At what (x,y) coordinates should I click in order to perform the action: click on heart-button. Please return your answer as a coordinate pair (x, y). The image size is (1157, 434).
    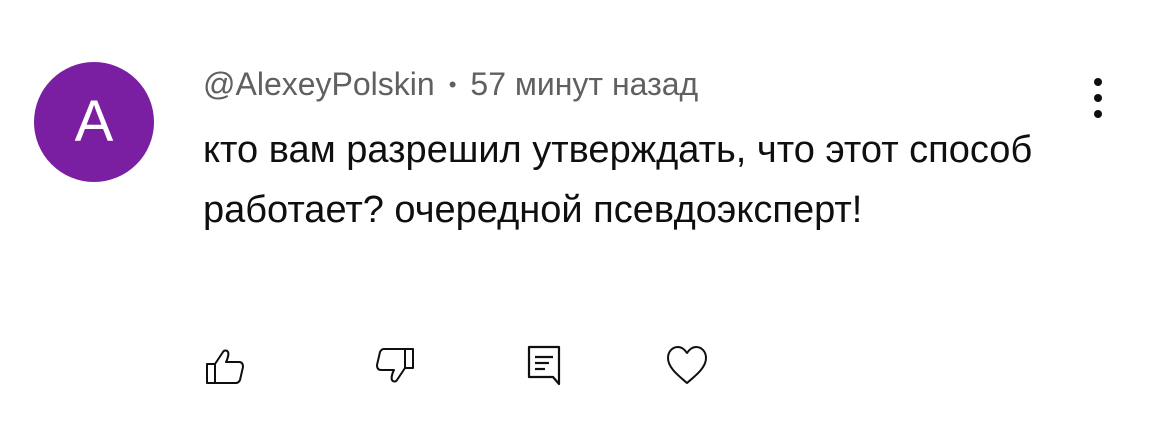
    Looking at the image, I should click on (687, 366).